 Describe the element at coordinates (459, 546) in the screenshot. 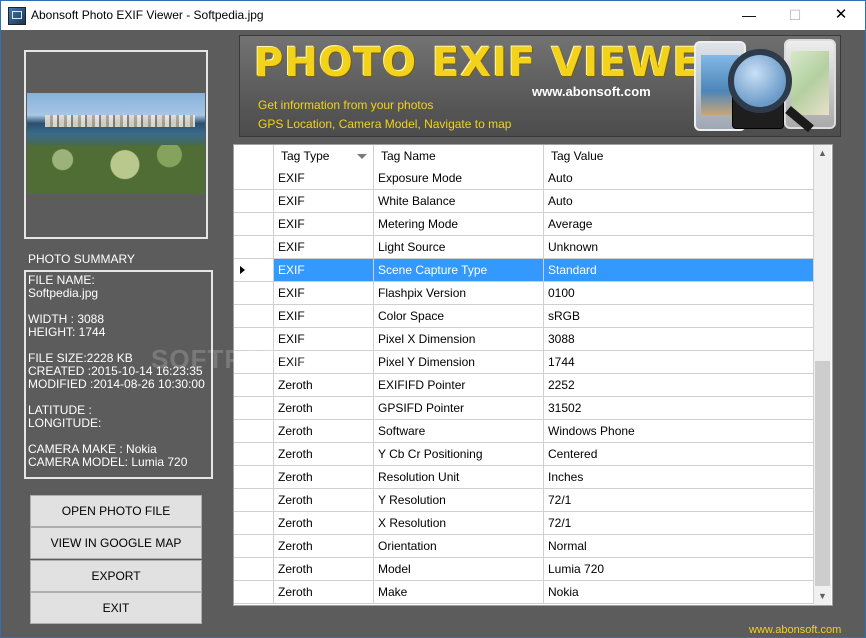

I see `cell-tag-name: Orientation` at that location.